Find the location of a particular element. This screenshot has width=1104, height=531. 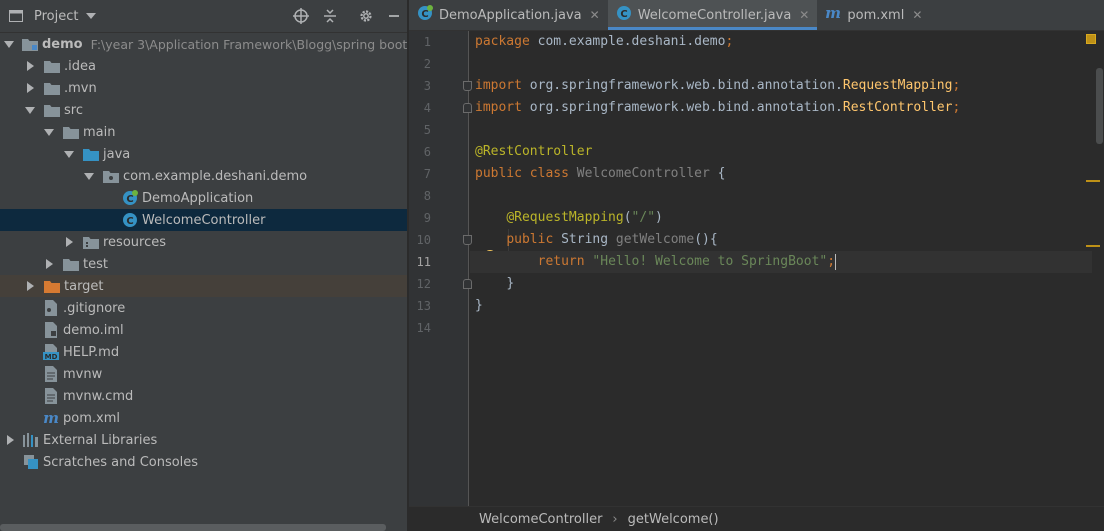

tab-welcomecontroller: C WelcomeController.java ✕ is located at coordinates (712, 15).